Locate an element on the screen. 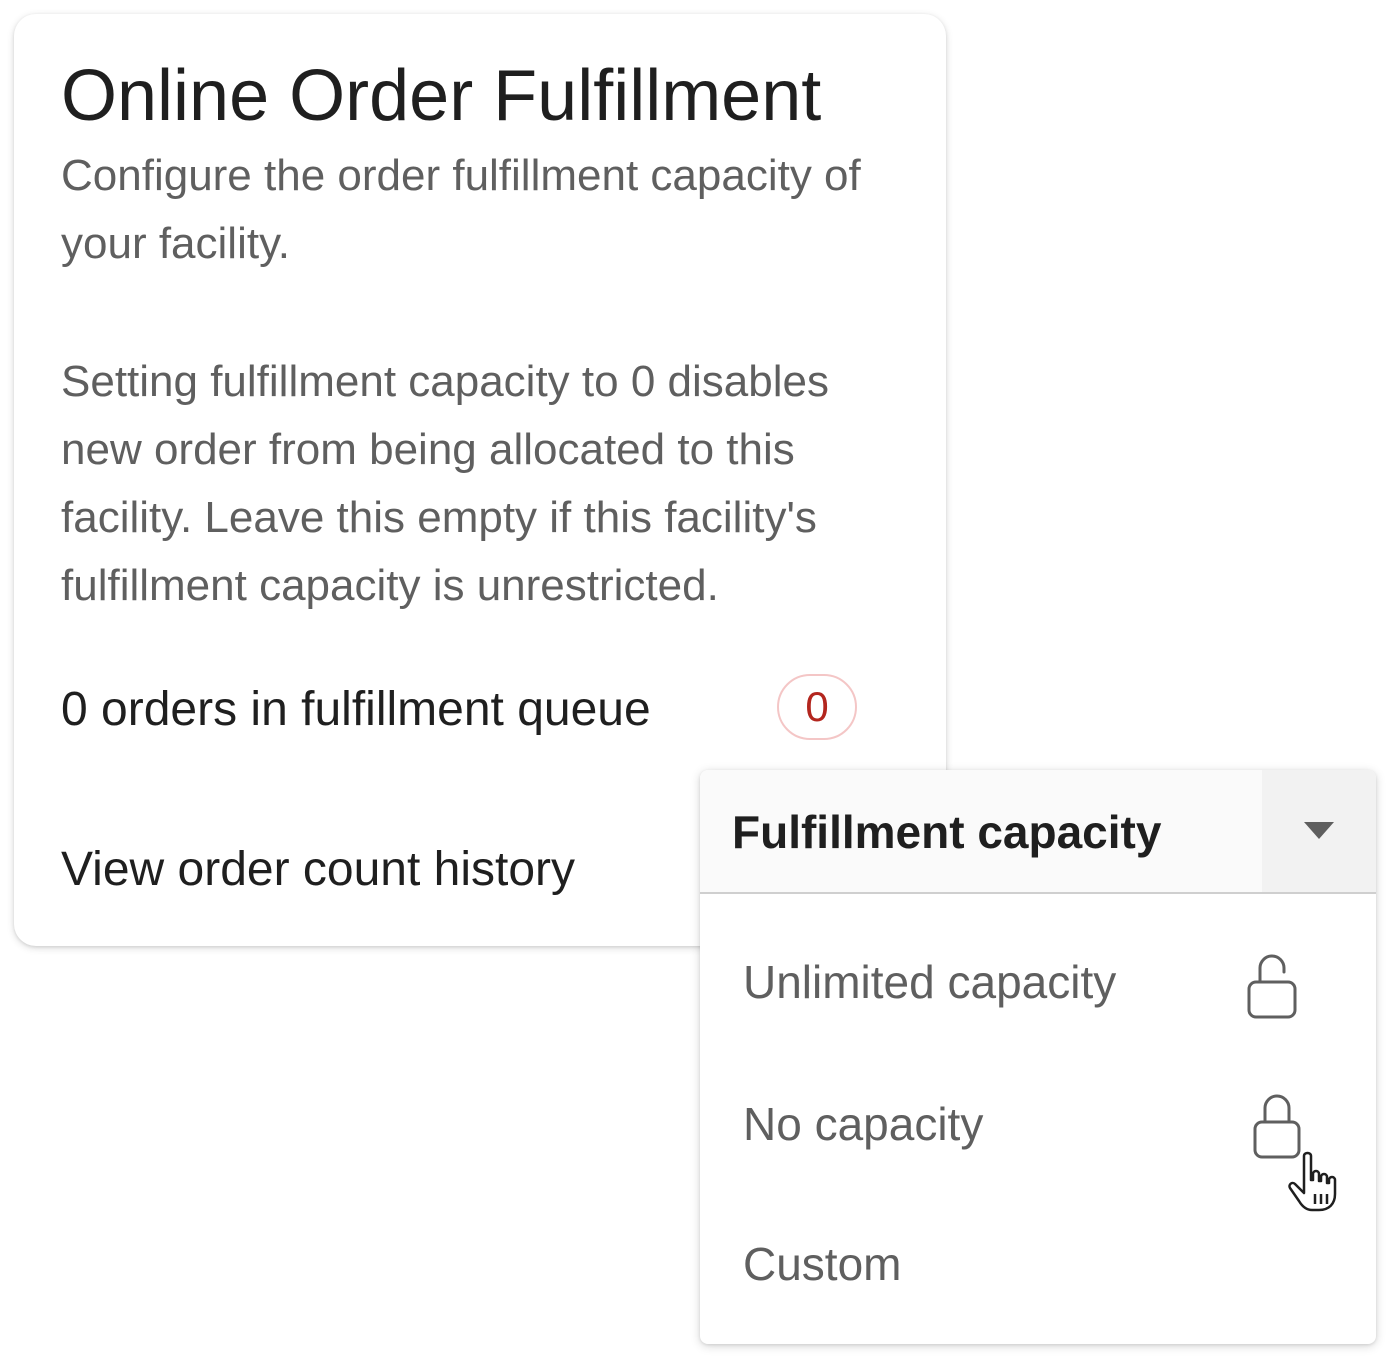 Image resolution: width=1397 pixels, height=1365 pixels. option-unlimited-capacity: Unlimited capacity is located at coordinates (1038, 984).